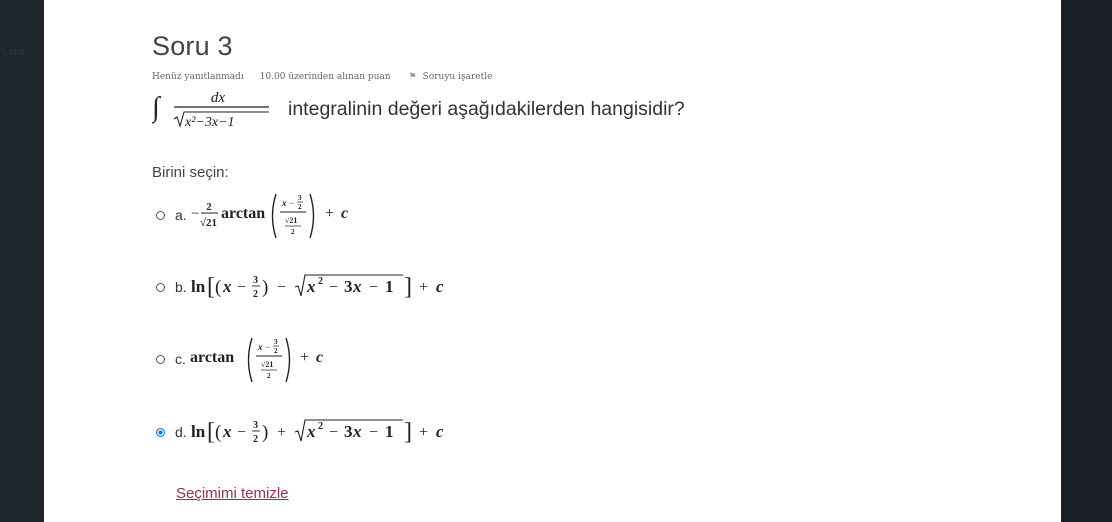 This screenshot has height=522, width=1112. I want to click on left-sidebar-strip: Lalla, so click(22, 261).